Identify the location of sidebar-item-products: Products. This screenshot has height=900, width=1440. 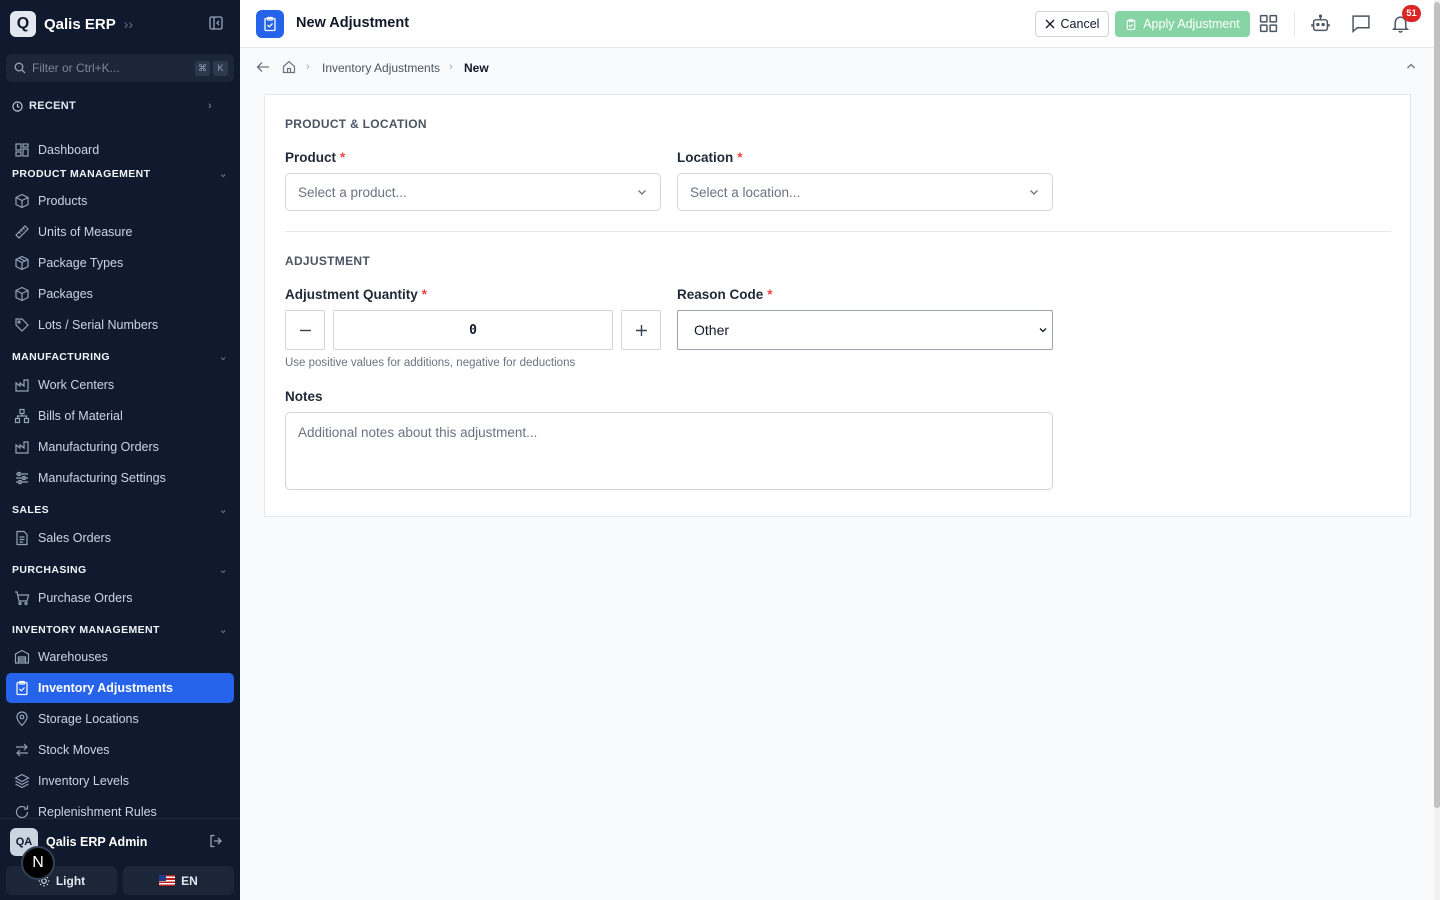
(120, 201).